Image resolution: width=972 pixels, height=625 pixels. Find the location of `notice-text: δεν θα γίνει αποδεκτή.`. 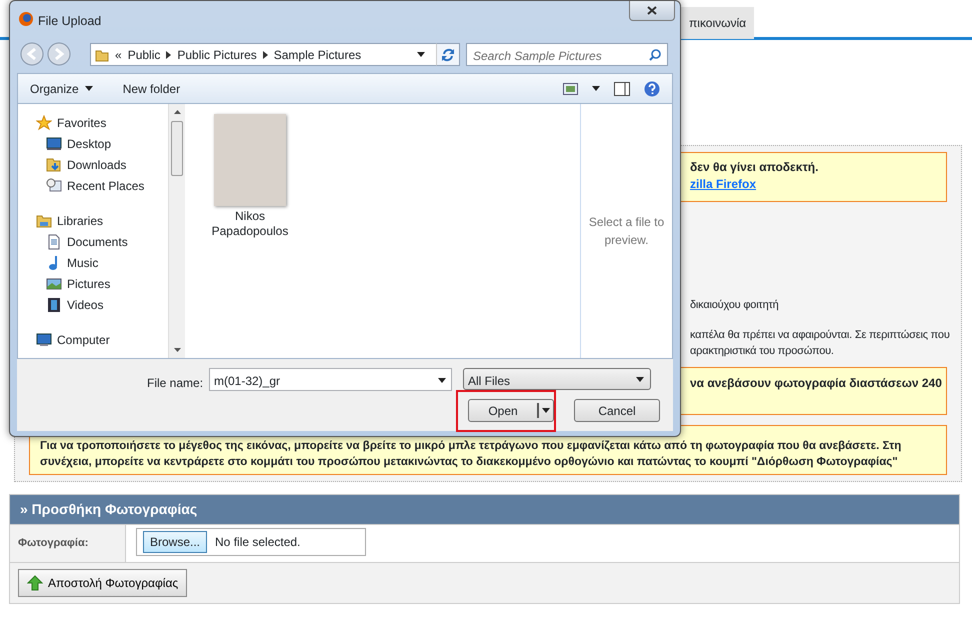

notice-text: δεν θα γίνει αποδεκτή. is located at coordinates (754, 167).